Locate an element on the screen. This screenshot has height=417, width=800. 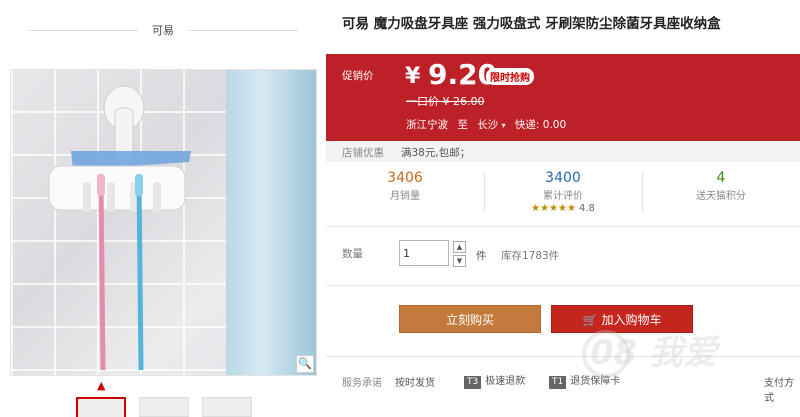
promo-label: 店铺优惠 is located at coordinates (363, 153).